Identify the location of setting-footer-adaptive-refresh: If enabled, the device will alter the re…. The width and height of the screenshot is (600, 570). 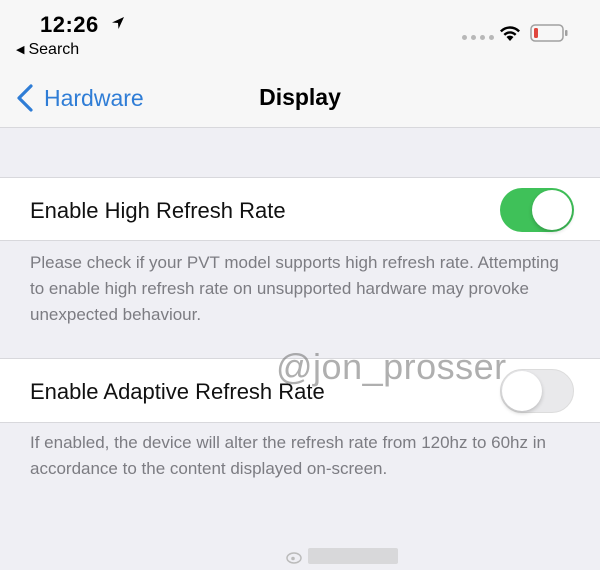
(288, 455).